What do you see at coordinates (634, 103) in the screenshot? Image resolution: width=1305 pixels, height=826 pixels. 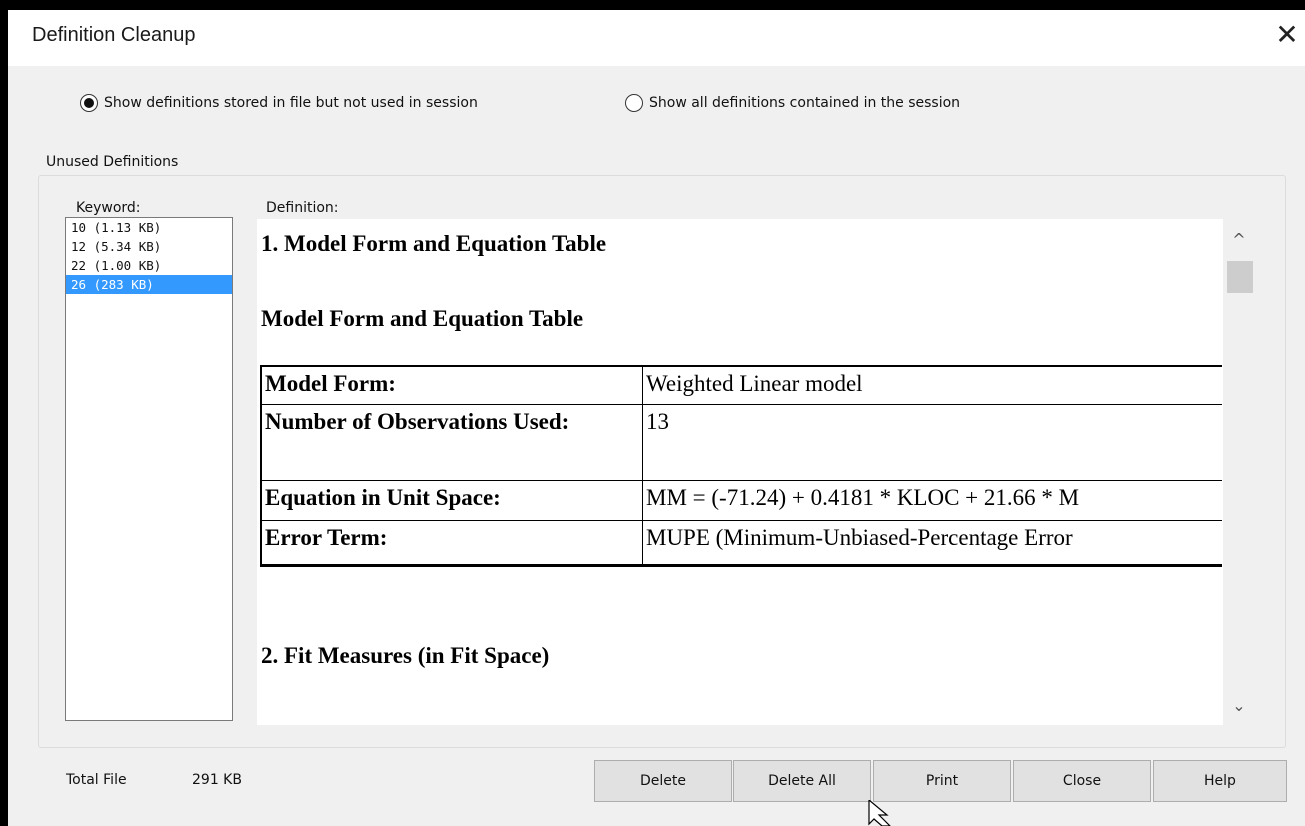 I see `radio-show-all` at bounding box center [634, 103].